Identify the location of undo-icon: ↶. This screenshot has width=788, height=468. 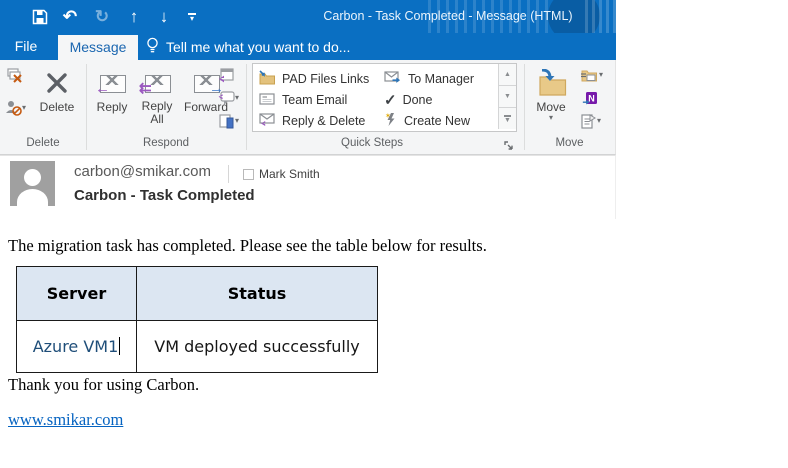
(70, 16).